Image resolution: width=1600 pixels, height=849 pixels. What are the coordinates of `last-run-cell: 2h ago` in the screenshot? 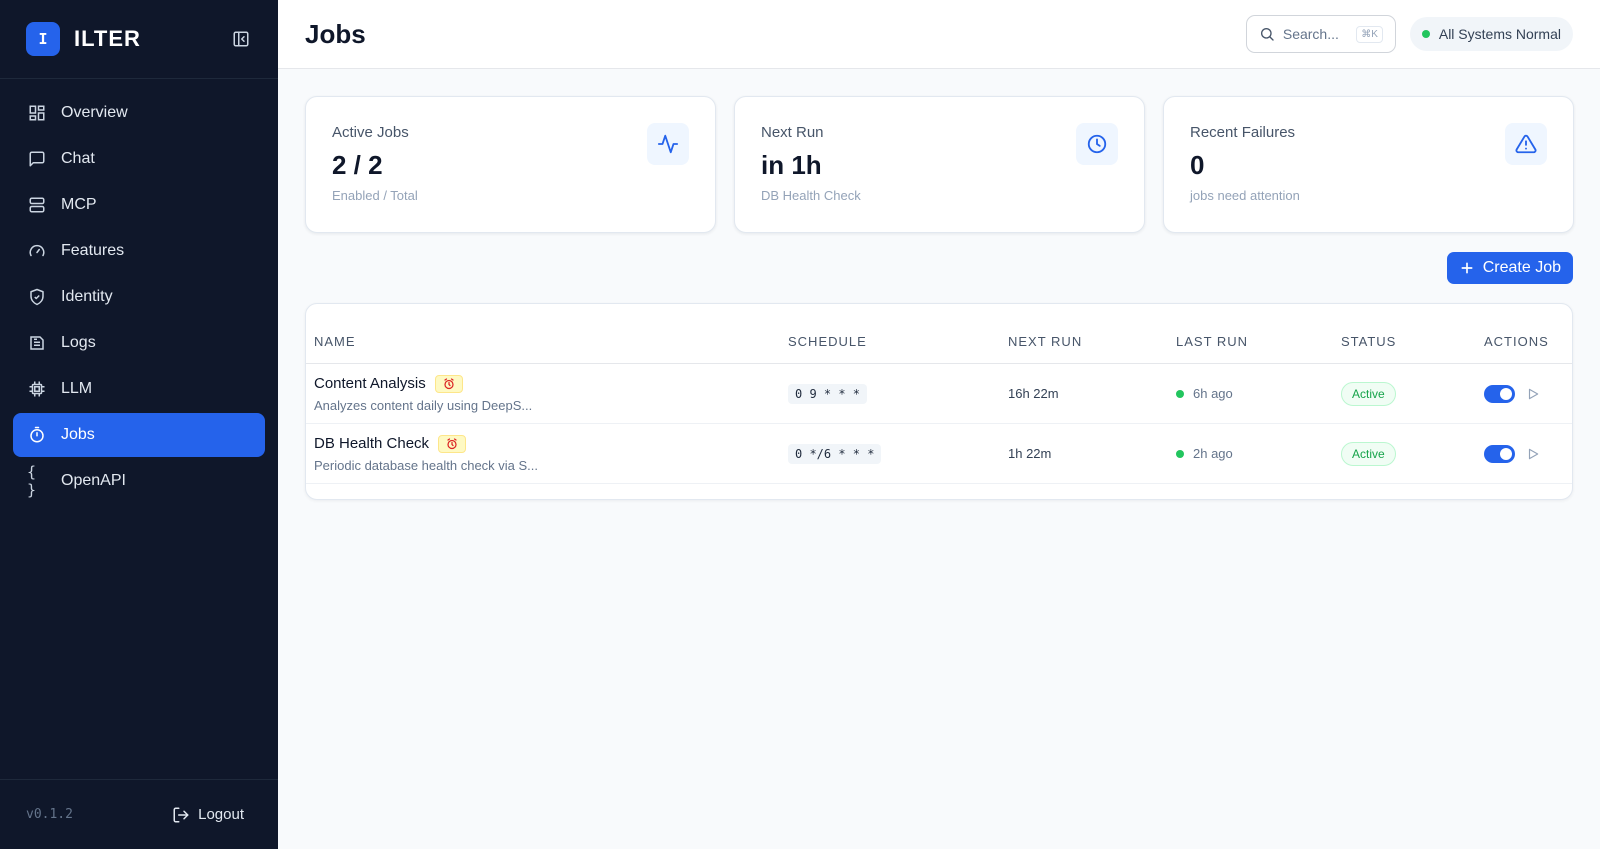 It's located at (1258, 453).